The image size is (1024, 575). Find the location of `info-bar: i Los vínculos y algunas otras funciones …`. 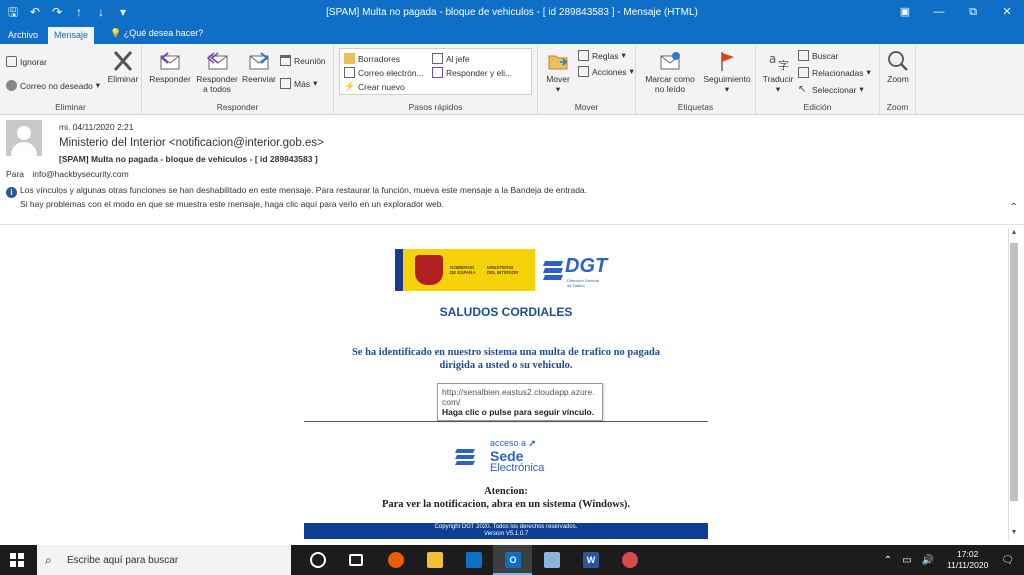

info-bar: i Los vínculos y algunas otras funciones … is located at coordinates (296, 197).